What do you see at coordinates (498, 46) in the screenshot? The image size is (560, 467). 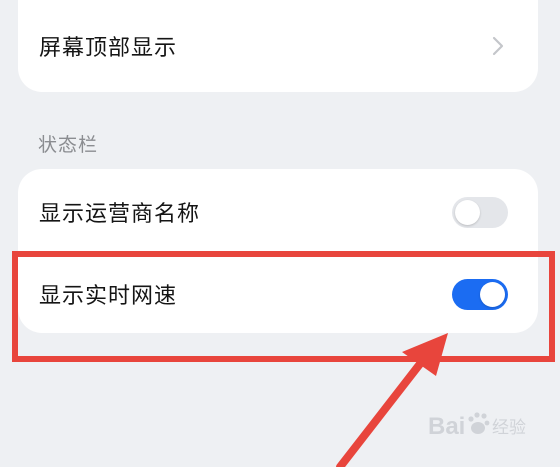 I see `chevron-right-icon` at bounding box center [498, 46].